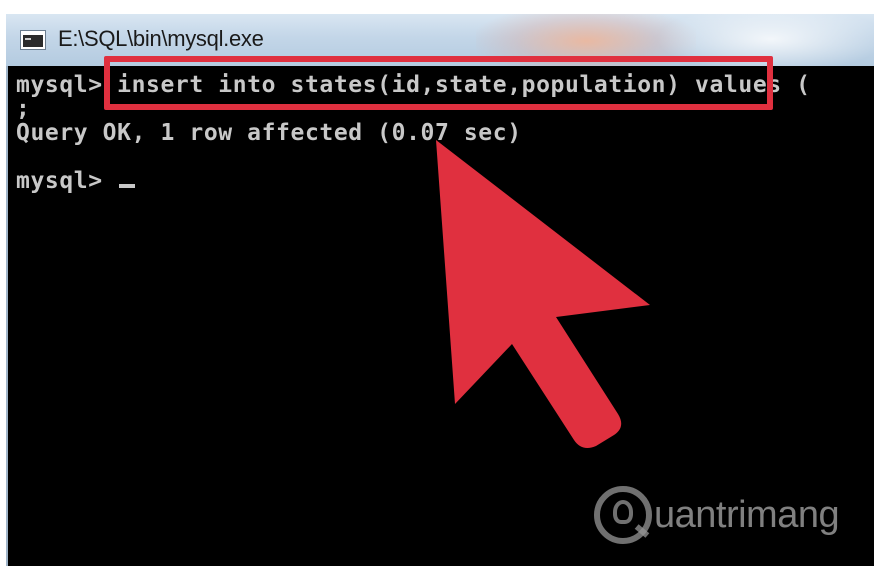  What do you see at coordinates (269, 133) in the screenshot?
I see `query-result-line: Query OK, 1 row affected (0.07 sec)` at bounding box center [269, 133].